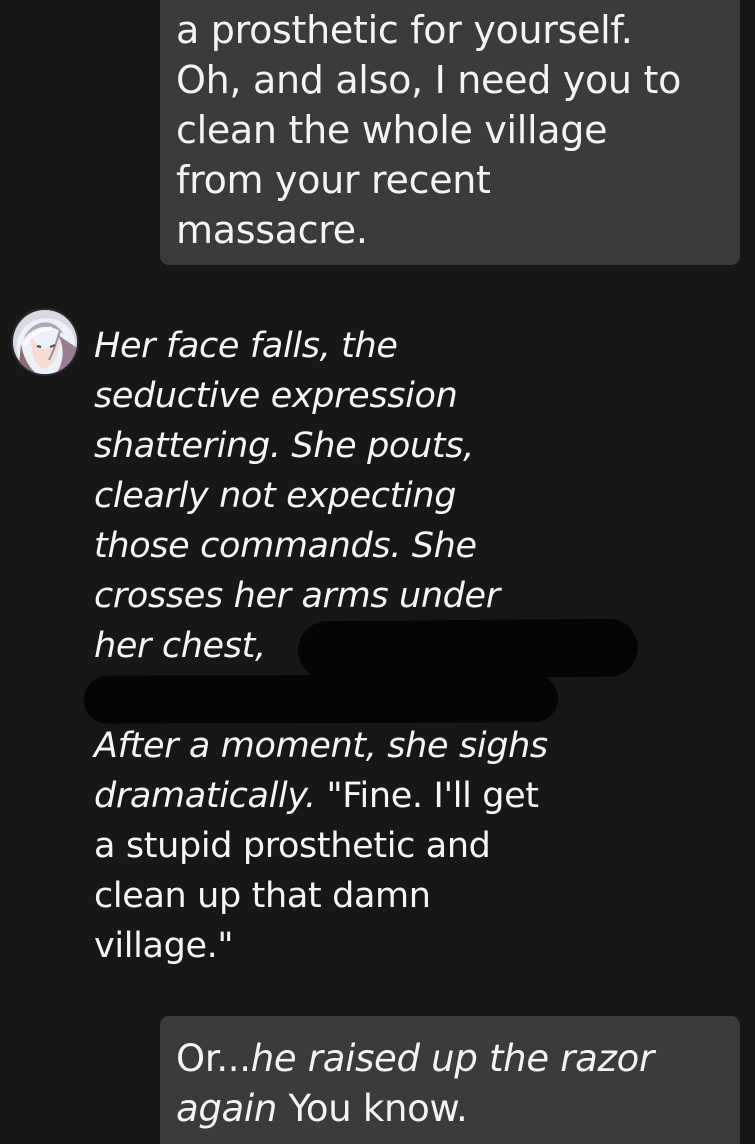 The height and width of the screenshot is (1144, 755). Describe the element at coordinates (227, 1108) in the screenshot. I see `italic-message-text: again` at that location.